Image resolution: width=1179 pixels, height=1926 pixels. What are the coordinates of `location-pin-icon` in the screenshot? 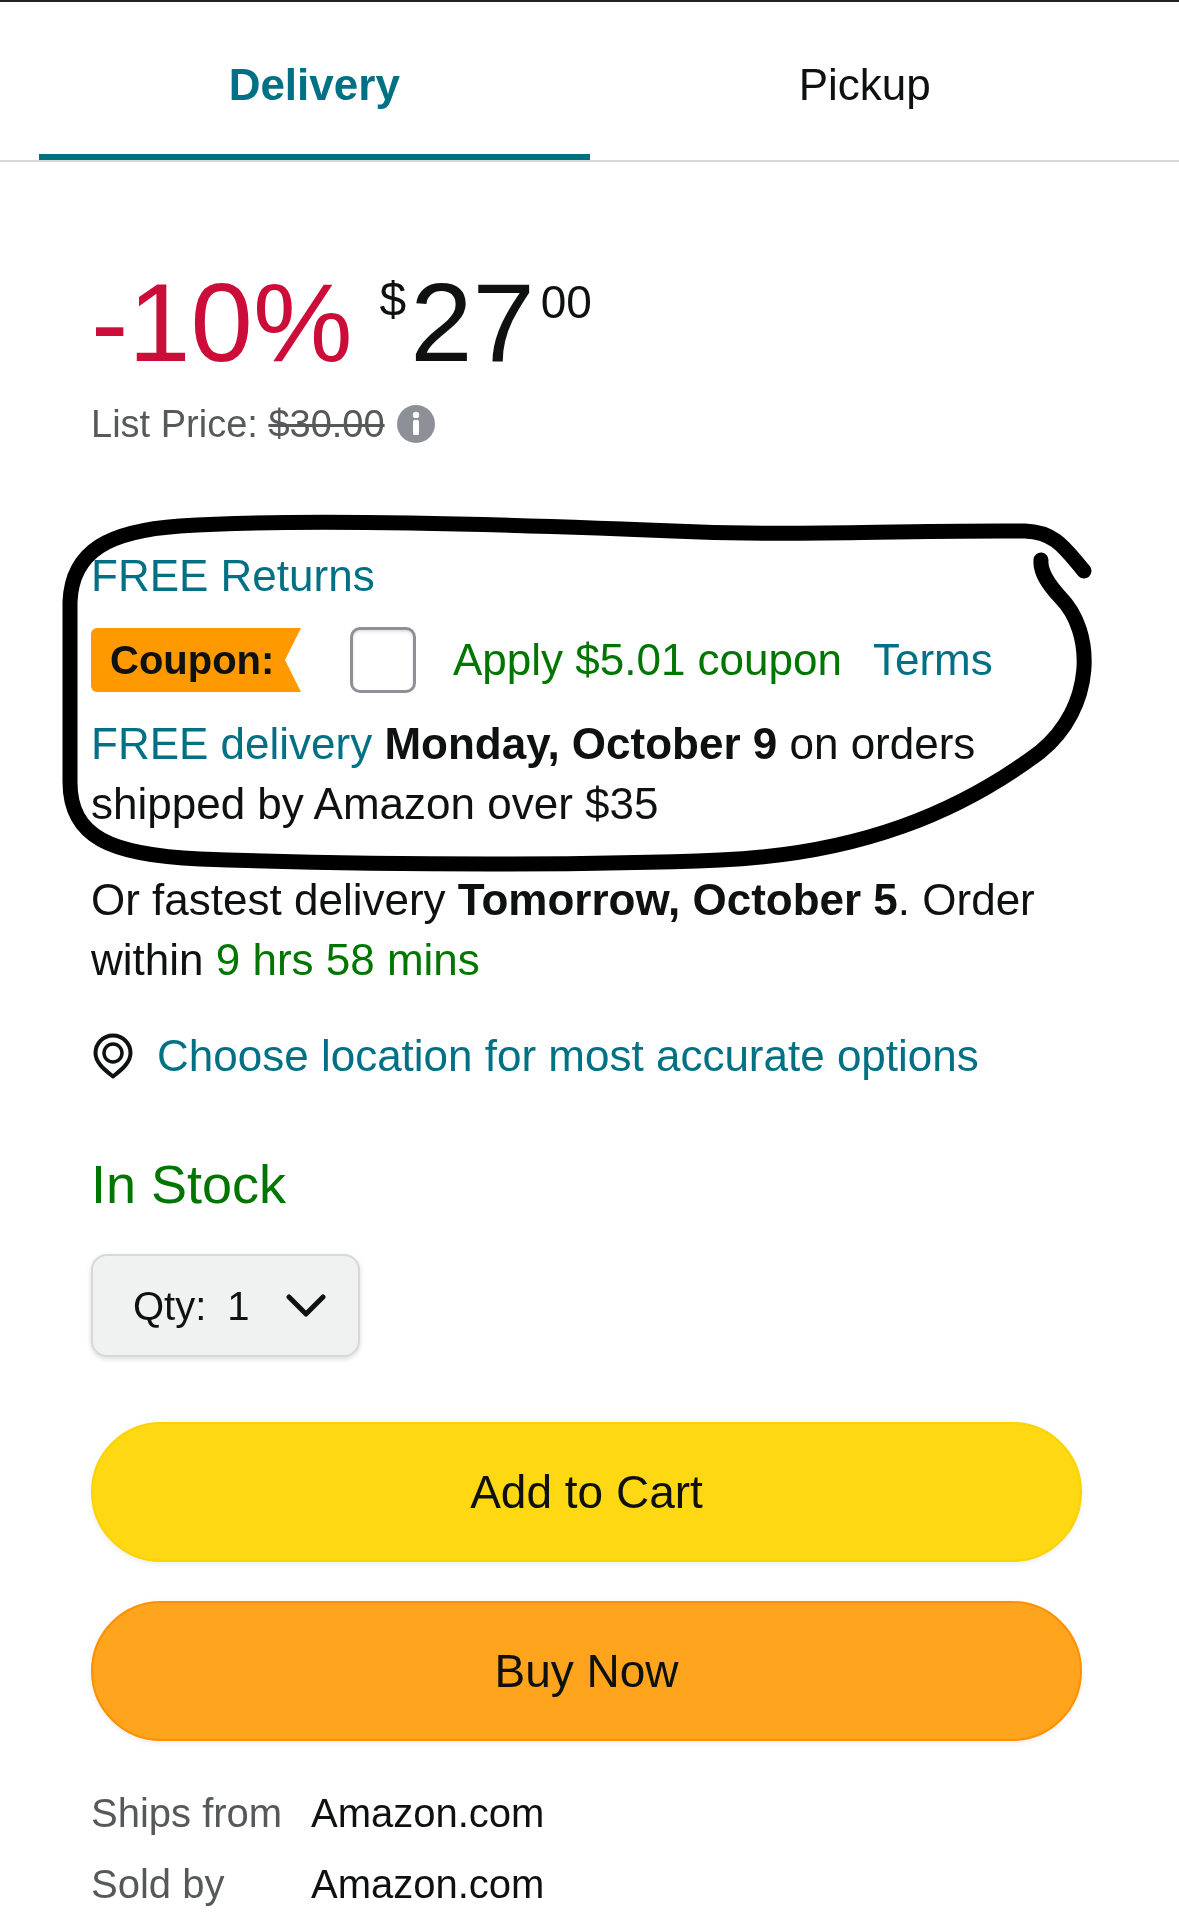 It's located at (113, 1056).